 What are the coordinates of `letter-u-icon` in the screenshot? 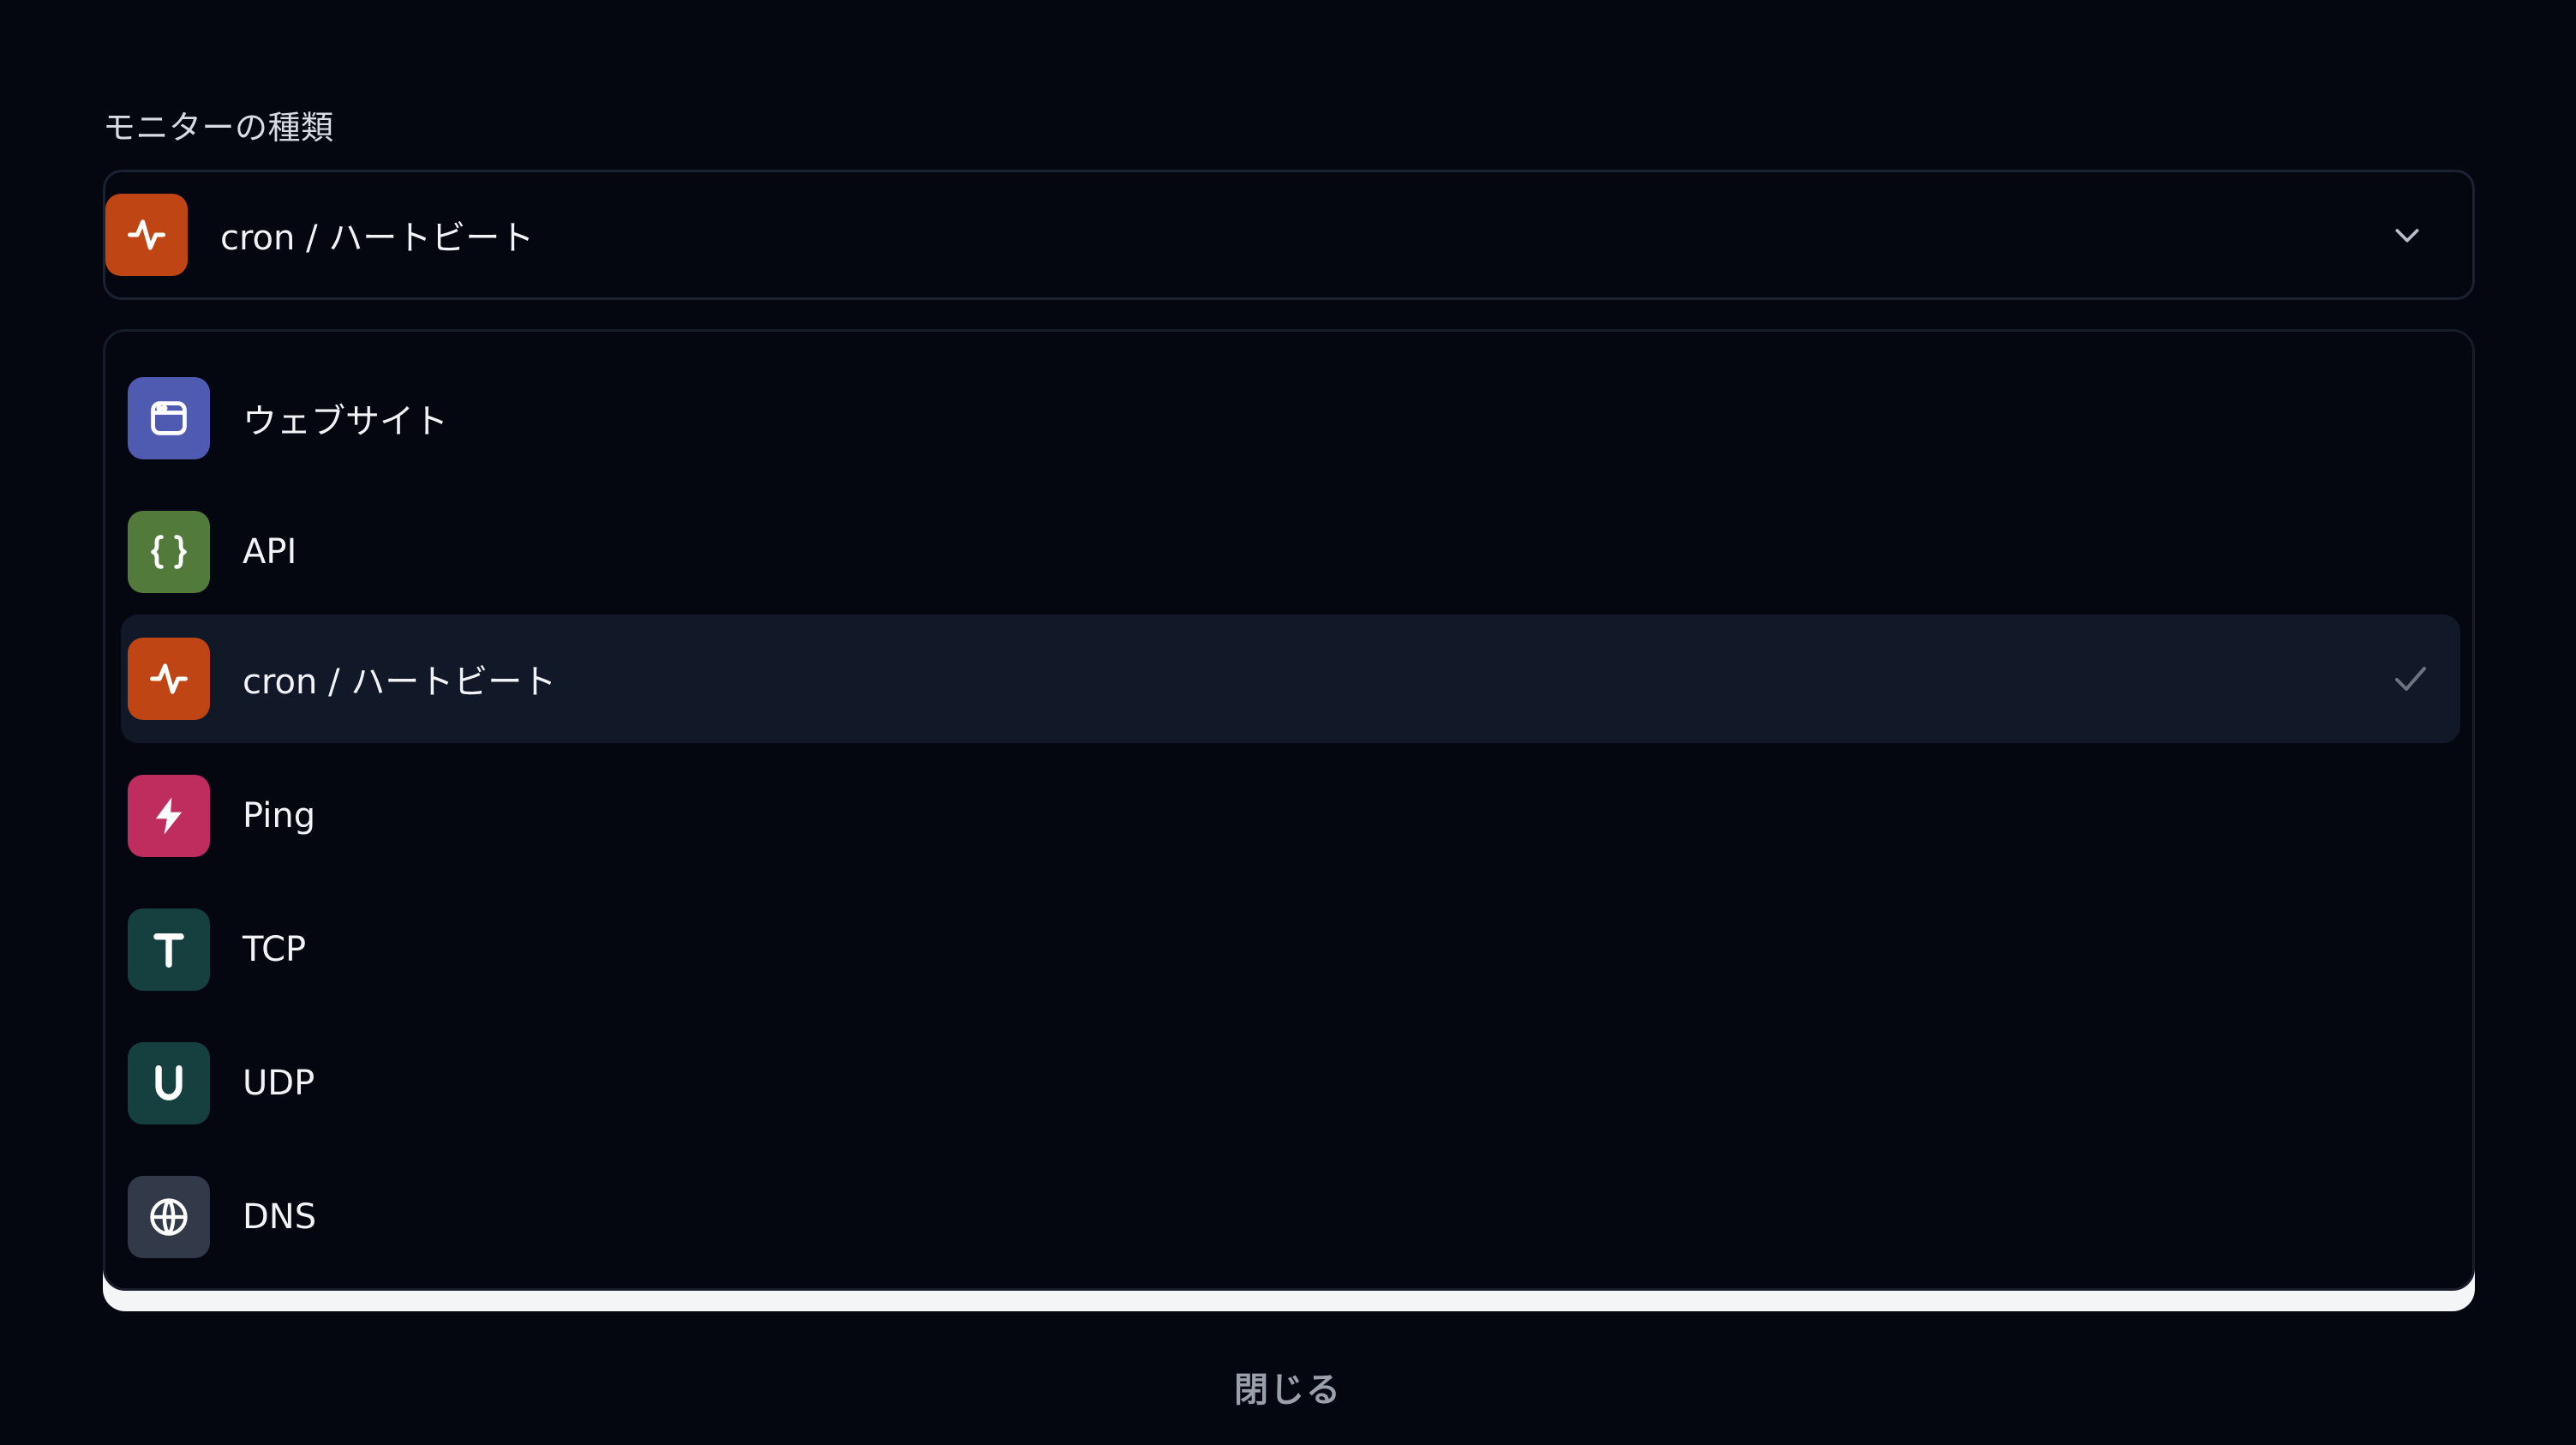 It's located at (169, 1083).